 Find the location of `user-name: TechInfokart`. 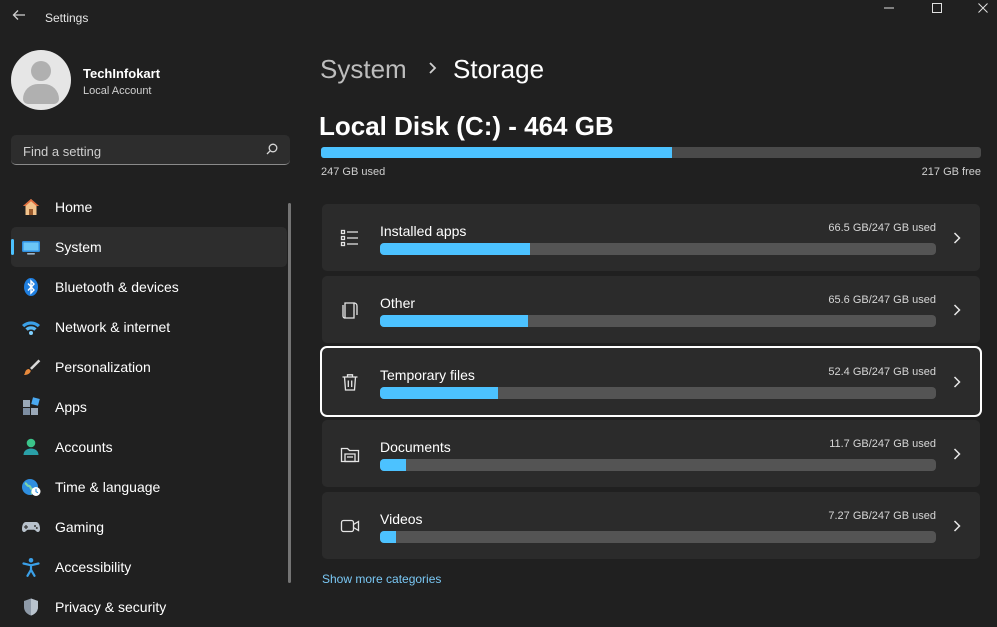

user-name: TechInfokart is located at coordinates (122, 73).